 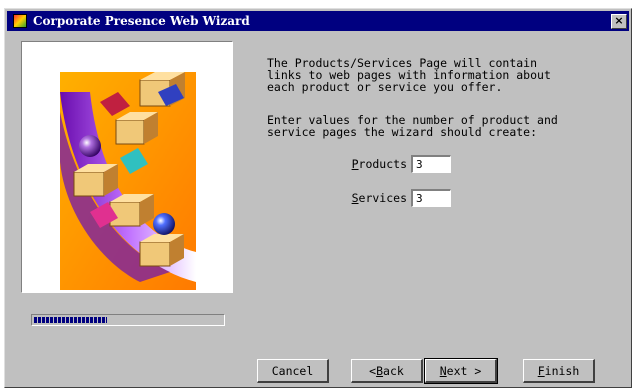 I want to click on illustration-sphere, so click(x=90, y=146).